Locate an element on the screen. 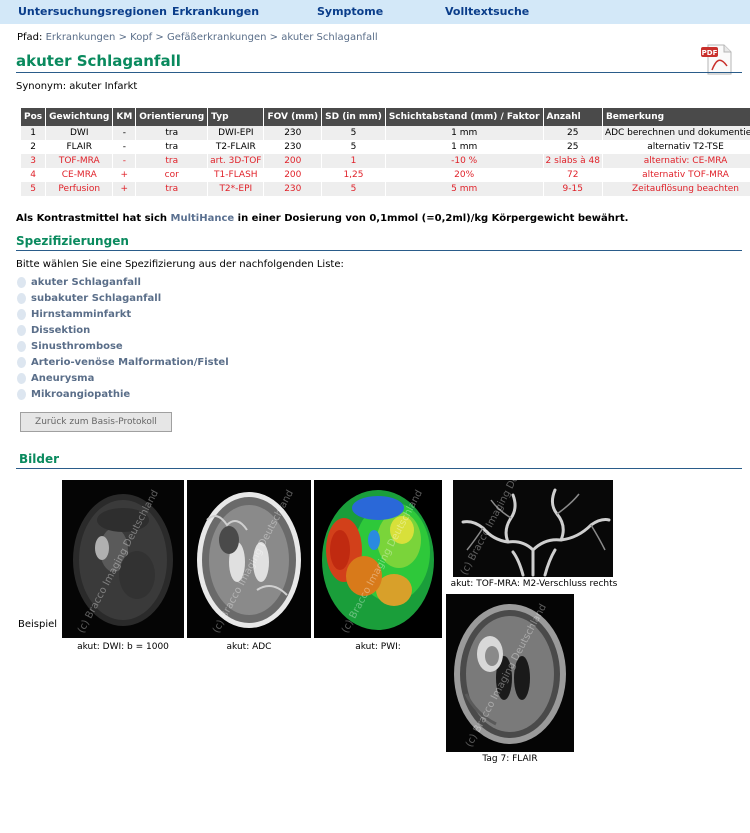  column-header: FOV (mm) is located at coordinates (292, 117).